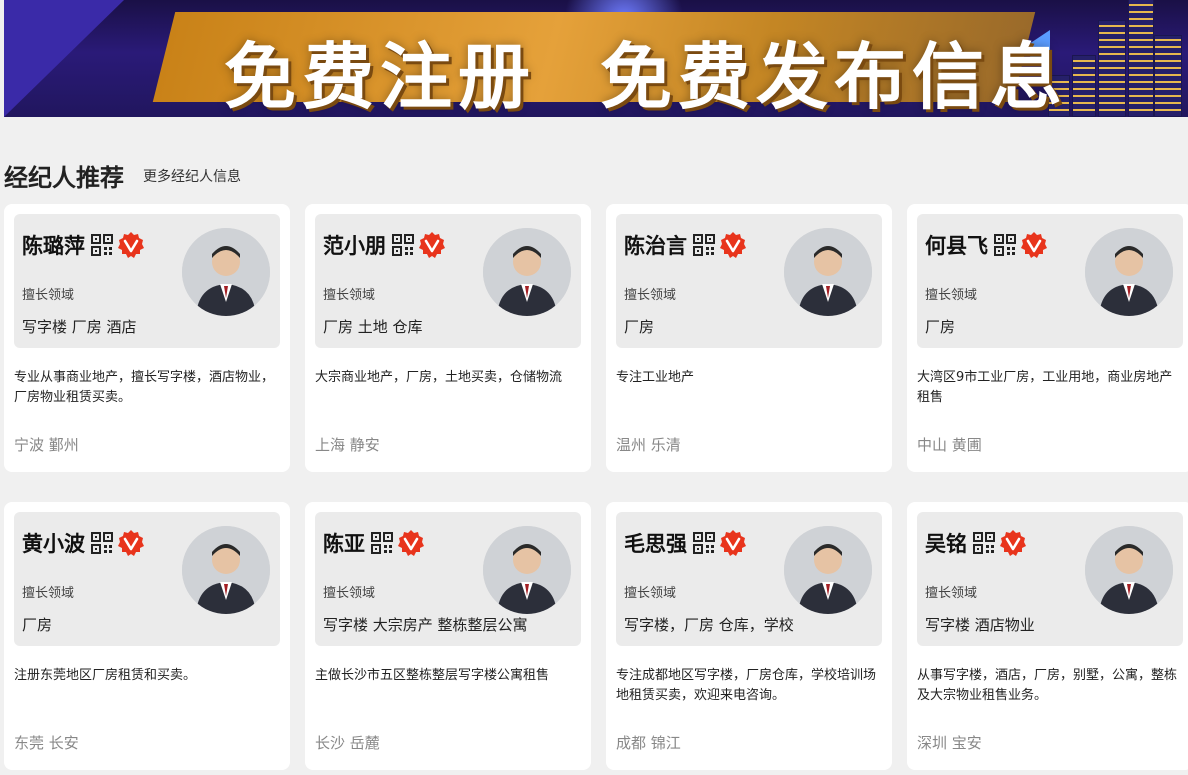 This screenshot has width=1188, height=775. What do you see at coordinates (373, 327) in the screenshot?
I see `expertise-value: 厂房 土地 仓库` at bounding box center [373, 327].